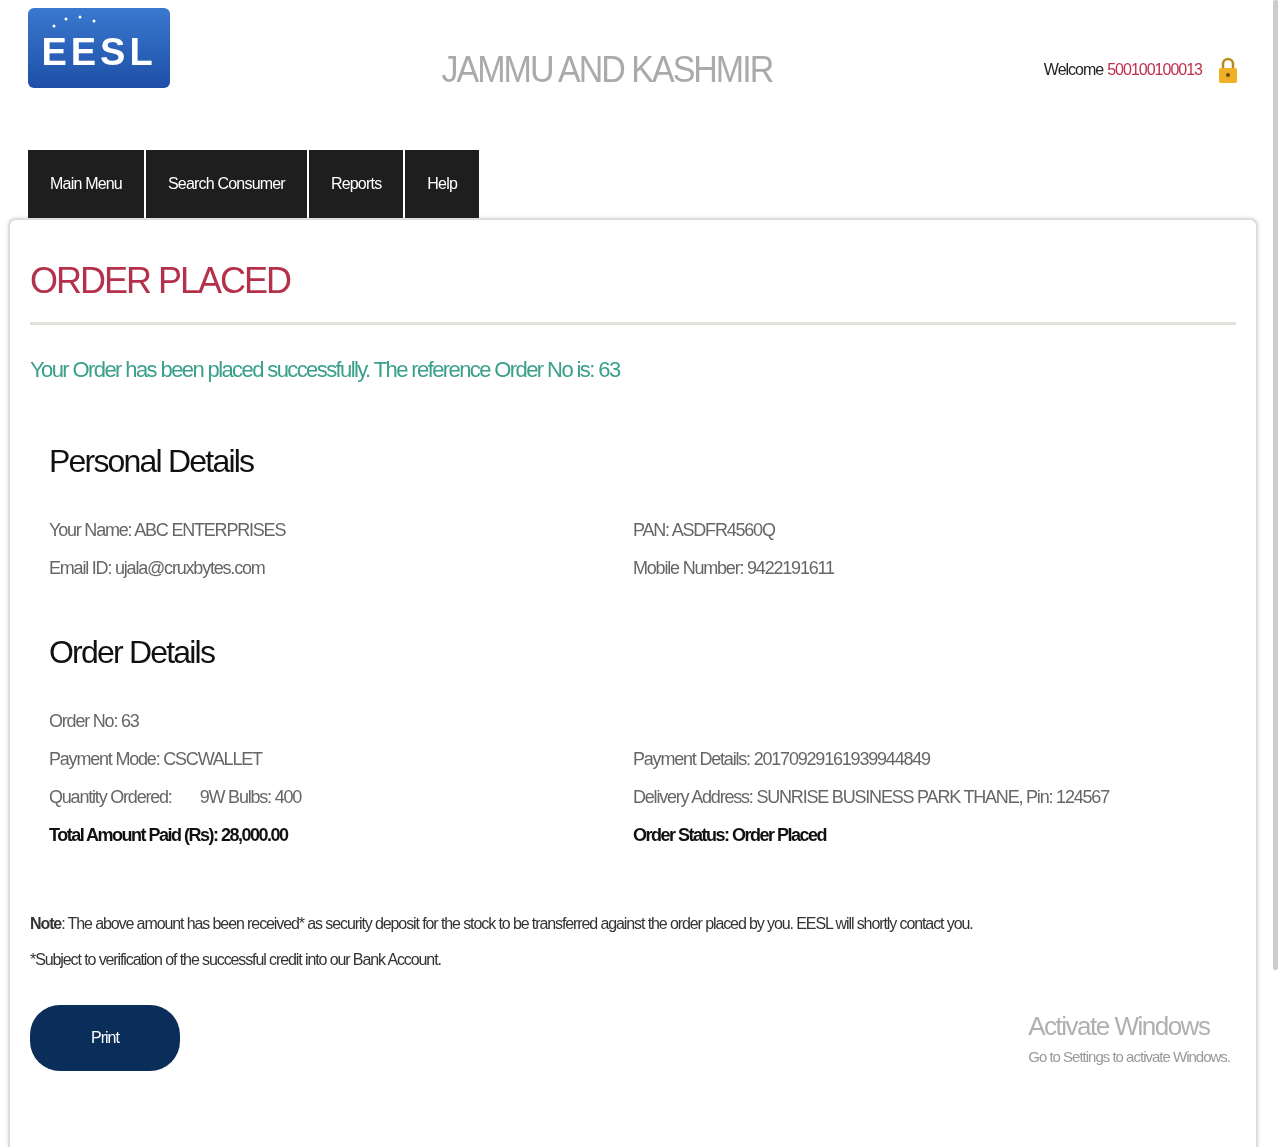 This screenshot has width=1282, height=1147. Describe the element at coordinates (110, 798) in the screenshot. I see `detail-text: Quantity Ordered:` at that location.